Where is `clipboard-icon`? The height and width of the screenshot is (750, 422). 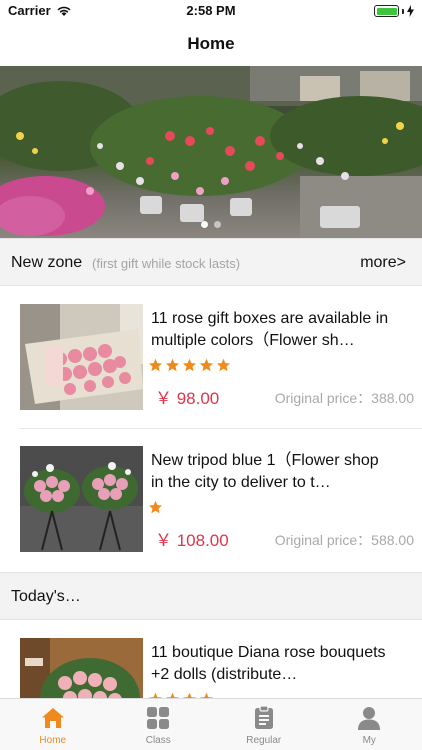
clipboard-icon is located at coordinates (263, 717).